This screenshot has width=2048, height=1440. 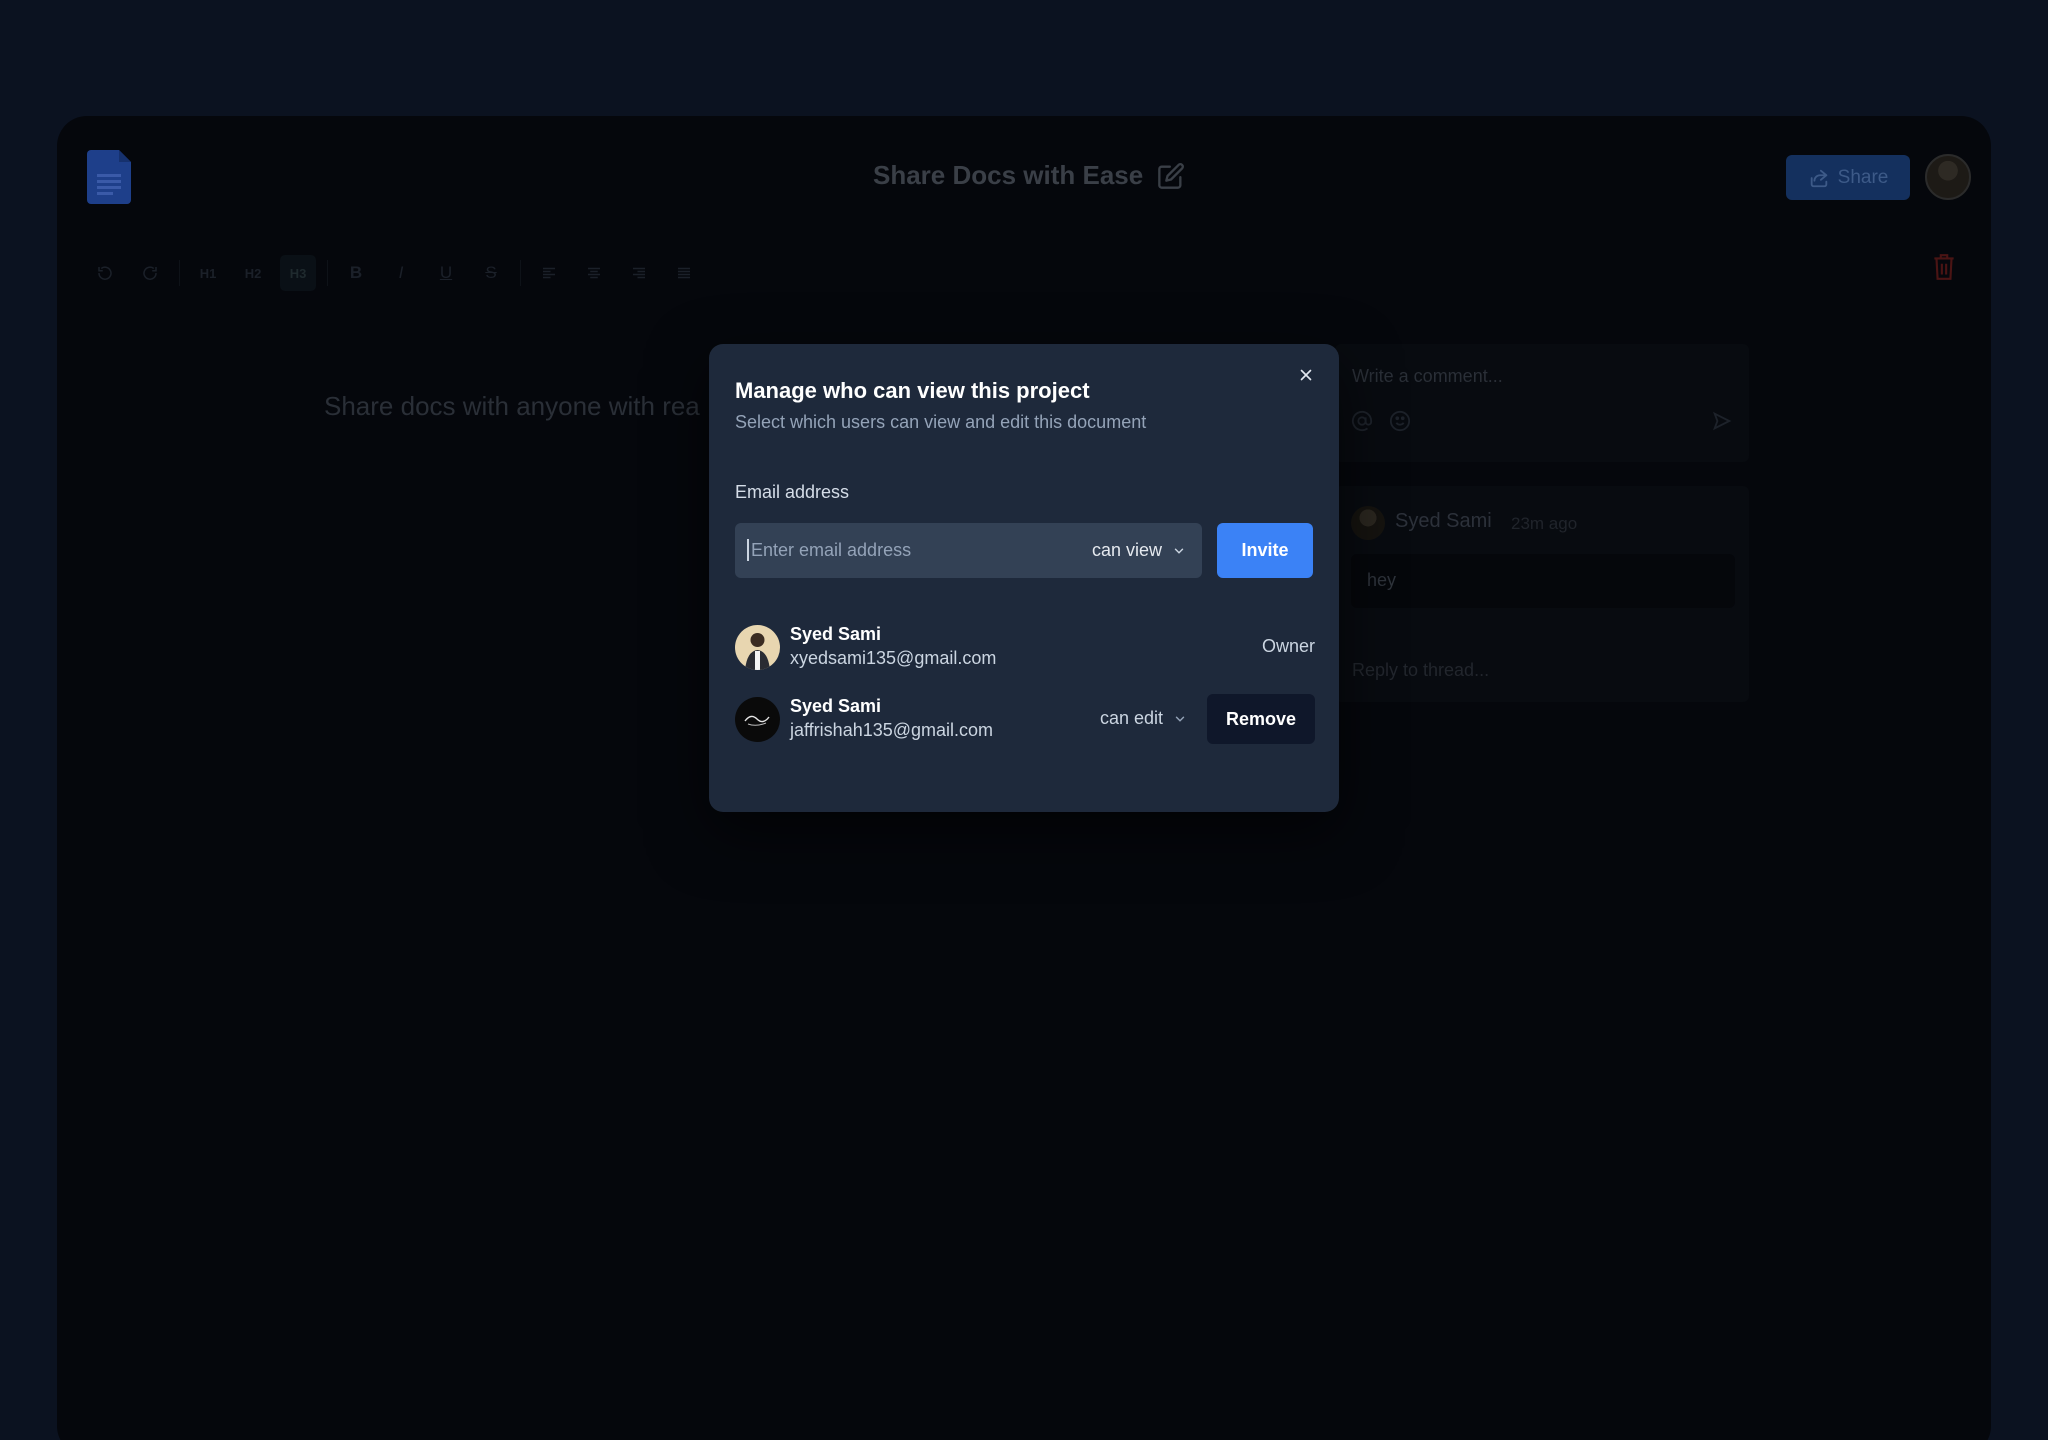 I want to click on comment-author-name: Syed Sami, so click(x=1443, y=521).